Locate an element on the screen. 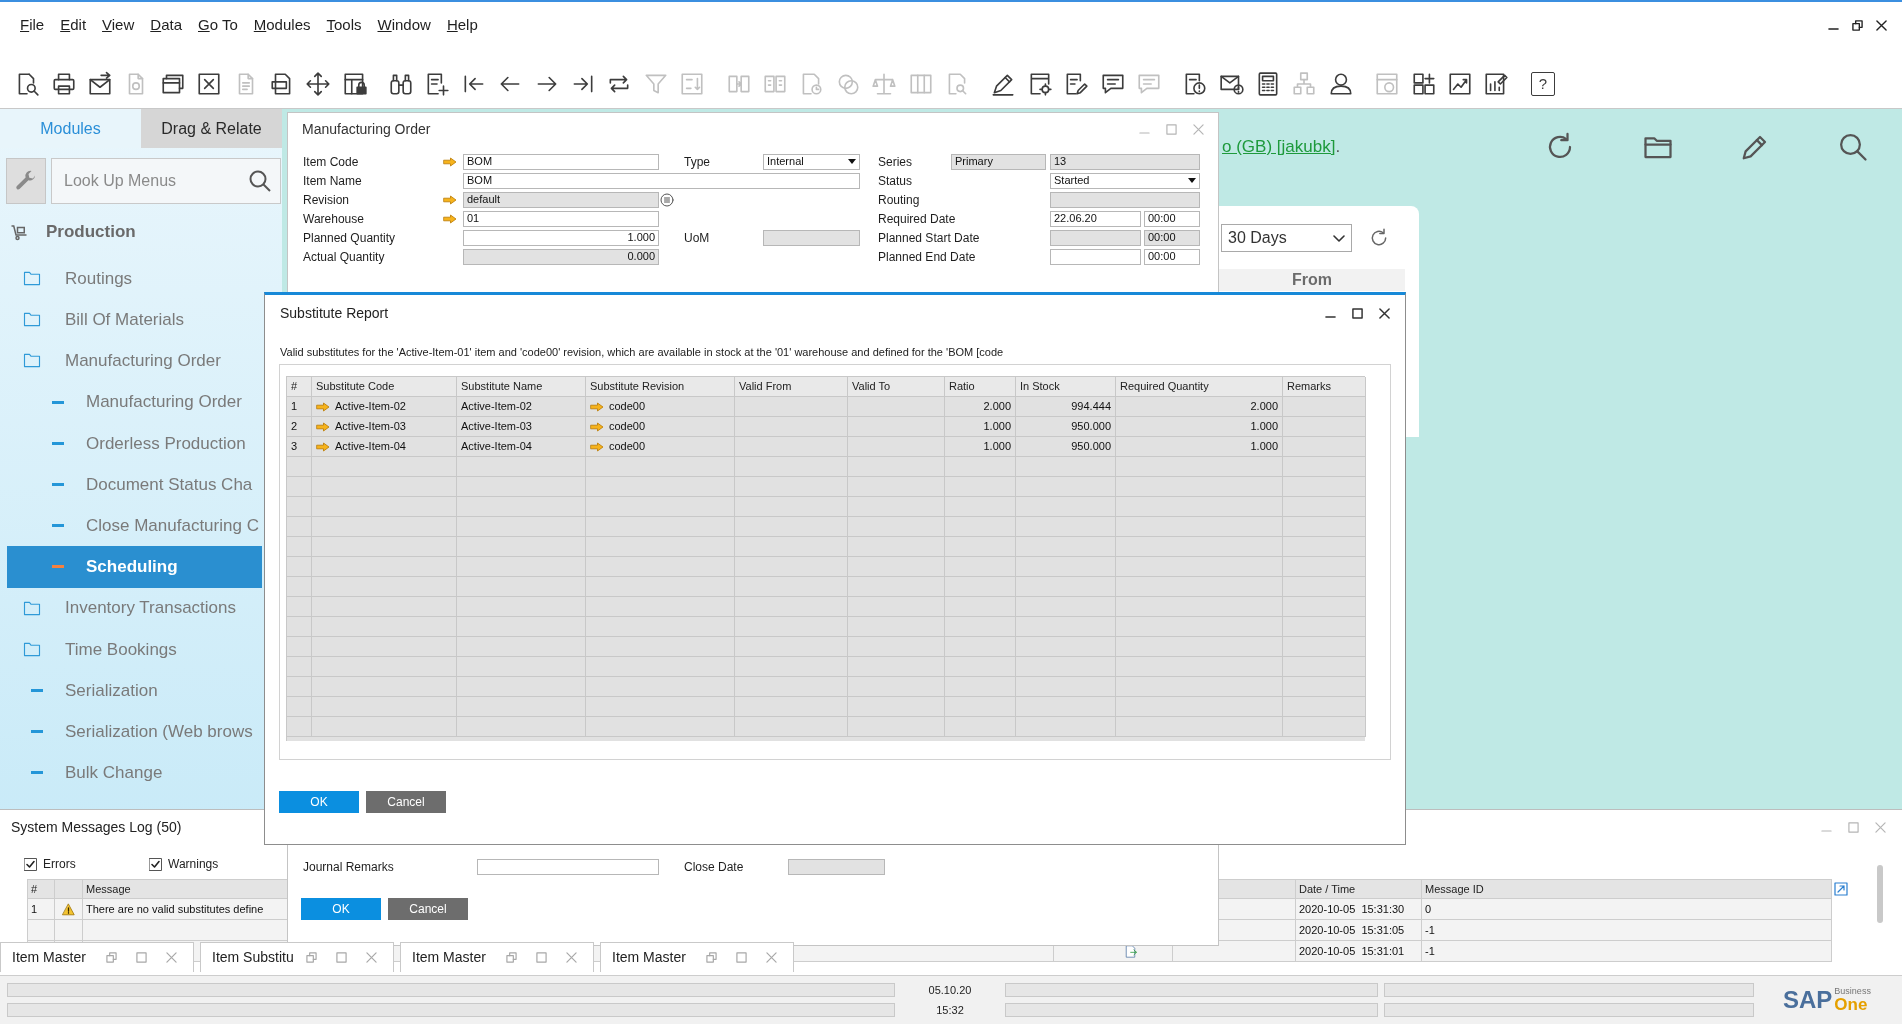 This screenshot has height=1024, width=1902. menu-item: Window is located at coordinates (404, 25).